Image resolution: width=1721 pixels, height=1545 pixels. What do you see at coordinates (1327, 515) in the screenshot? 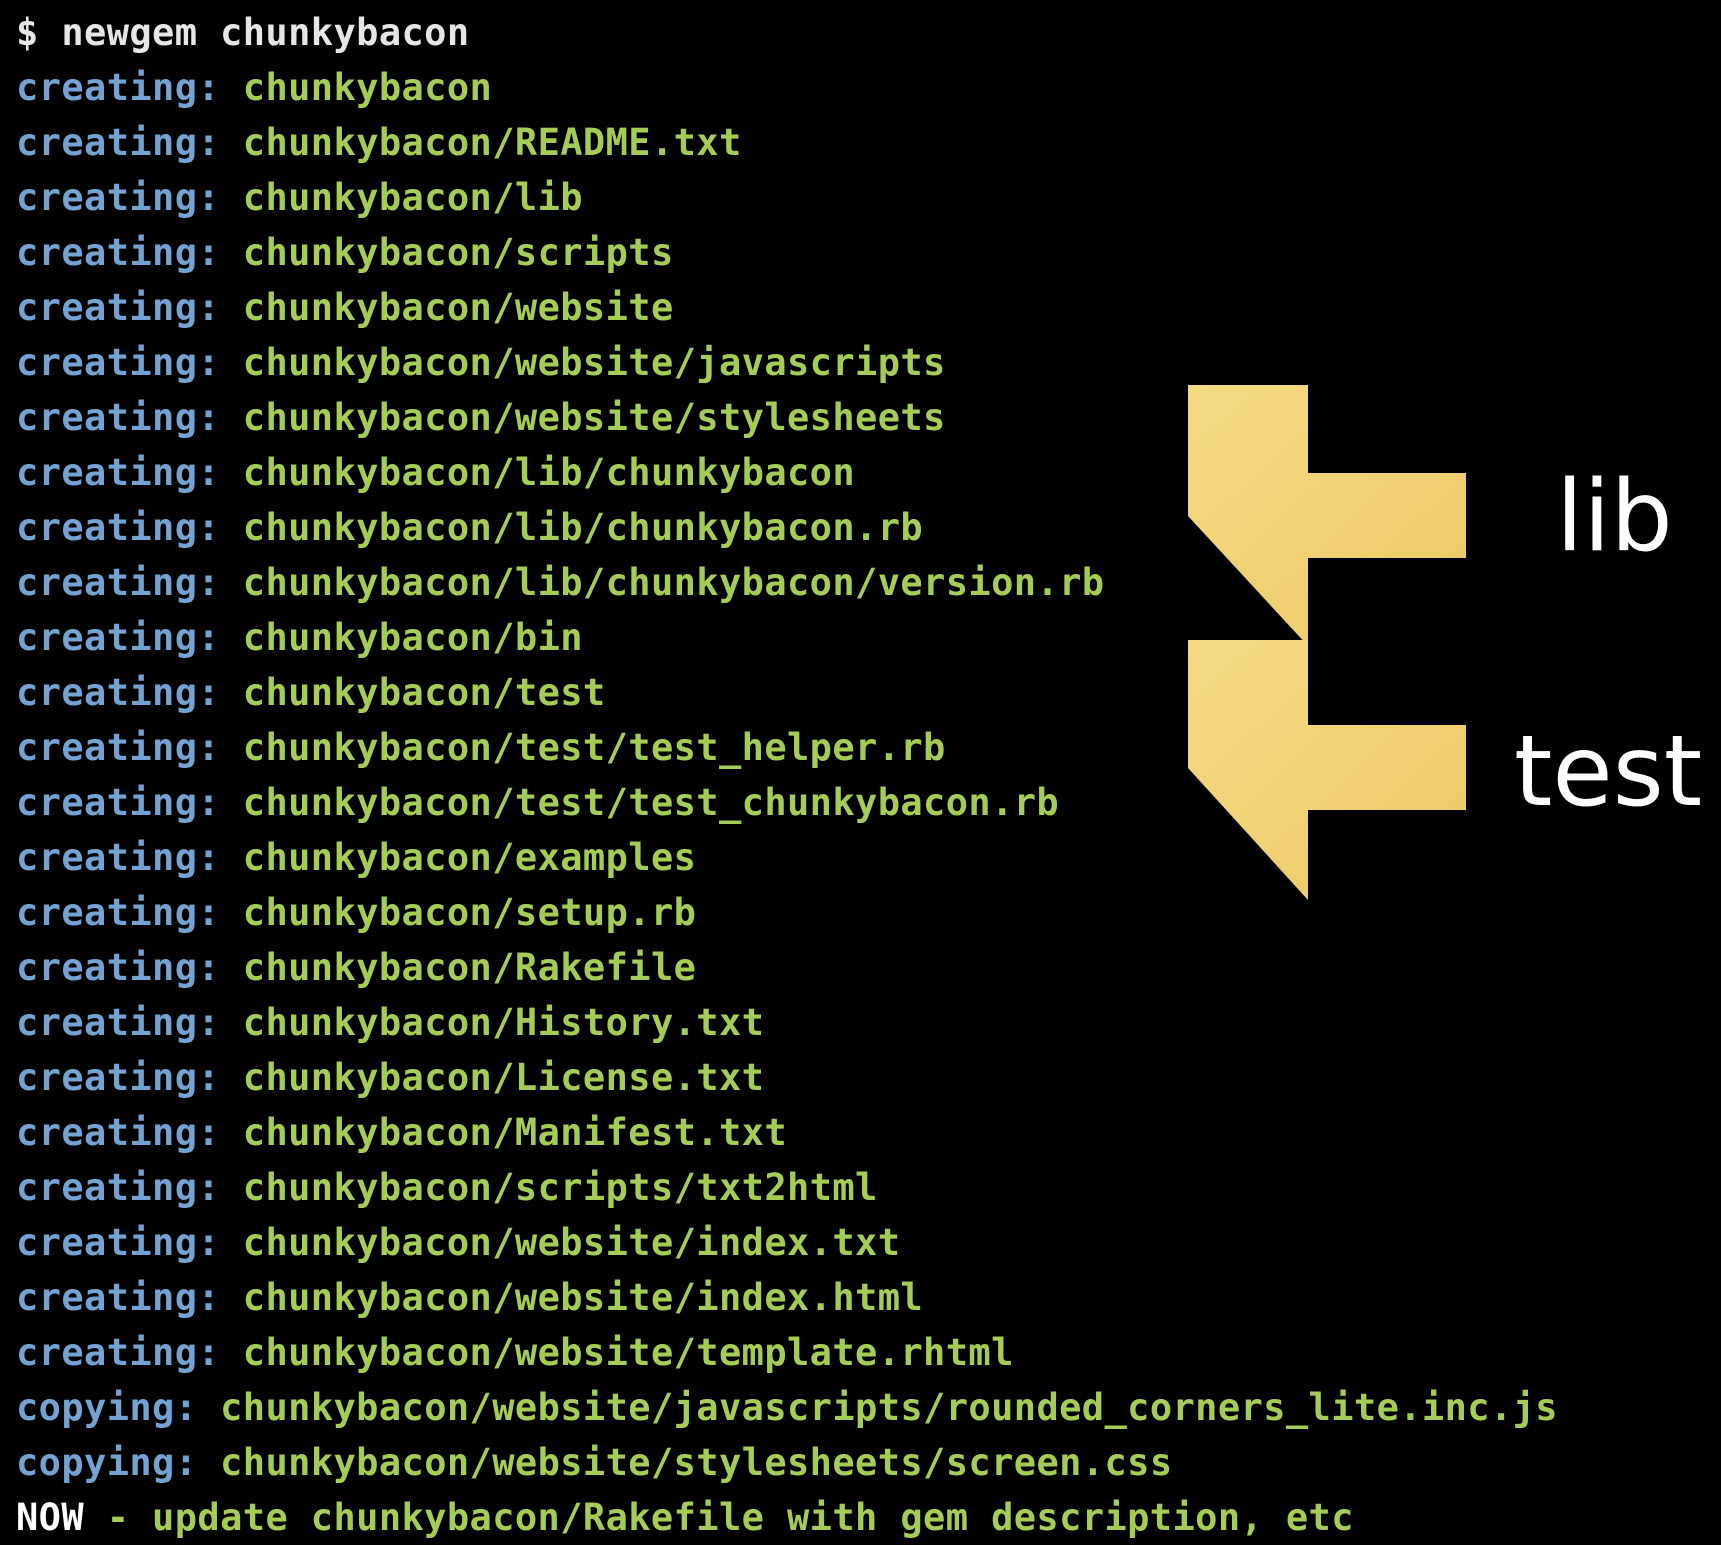
I see `lib-arrow-icon` at bounding box center [1327, 515].